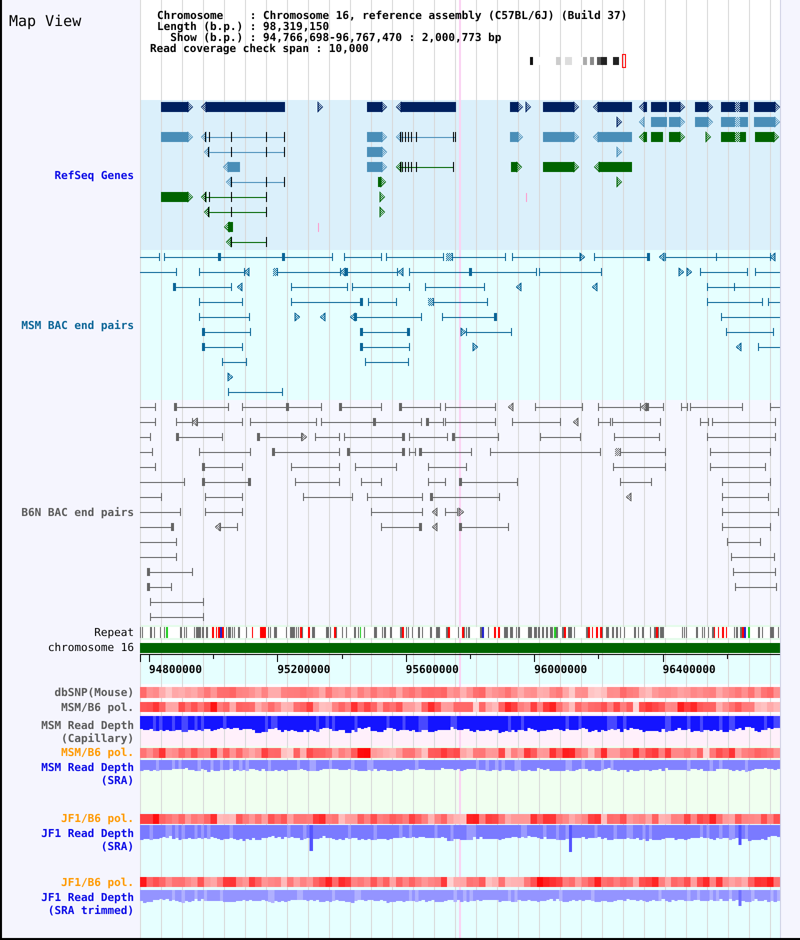 The image size is (800, 940). Describe the element at coordinates (392, 15) in the screenshot. I see `info-line: Chromosome : Chromosome 16, reference assembly (C57BL/6J) (Build 37)` at that location.